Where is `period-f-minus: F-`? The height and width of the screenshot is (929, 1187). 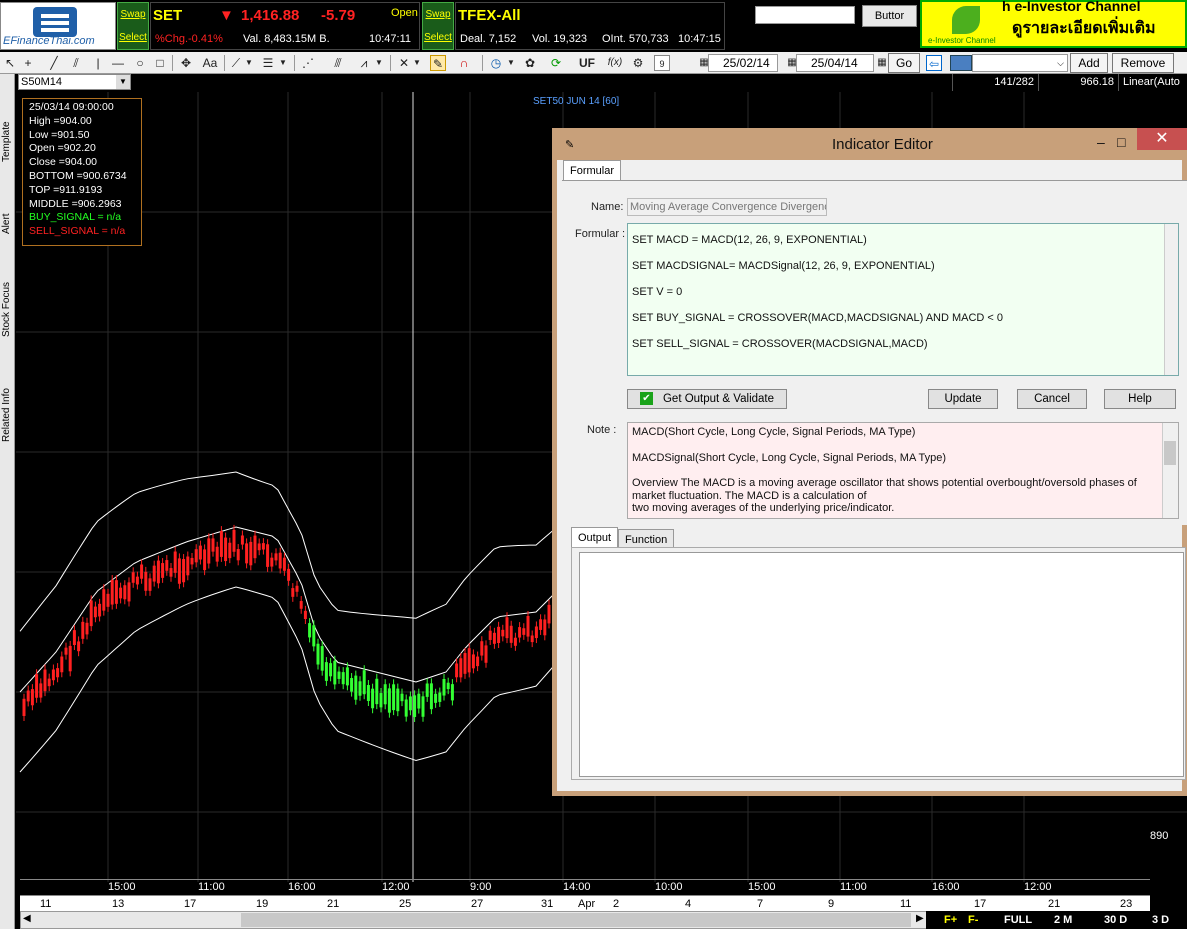 period-f-minus: F- is located at coordinates (973, 920).